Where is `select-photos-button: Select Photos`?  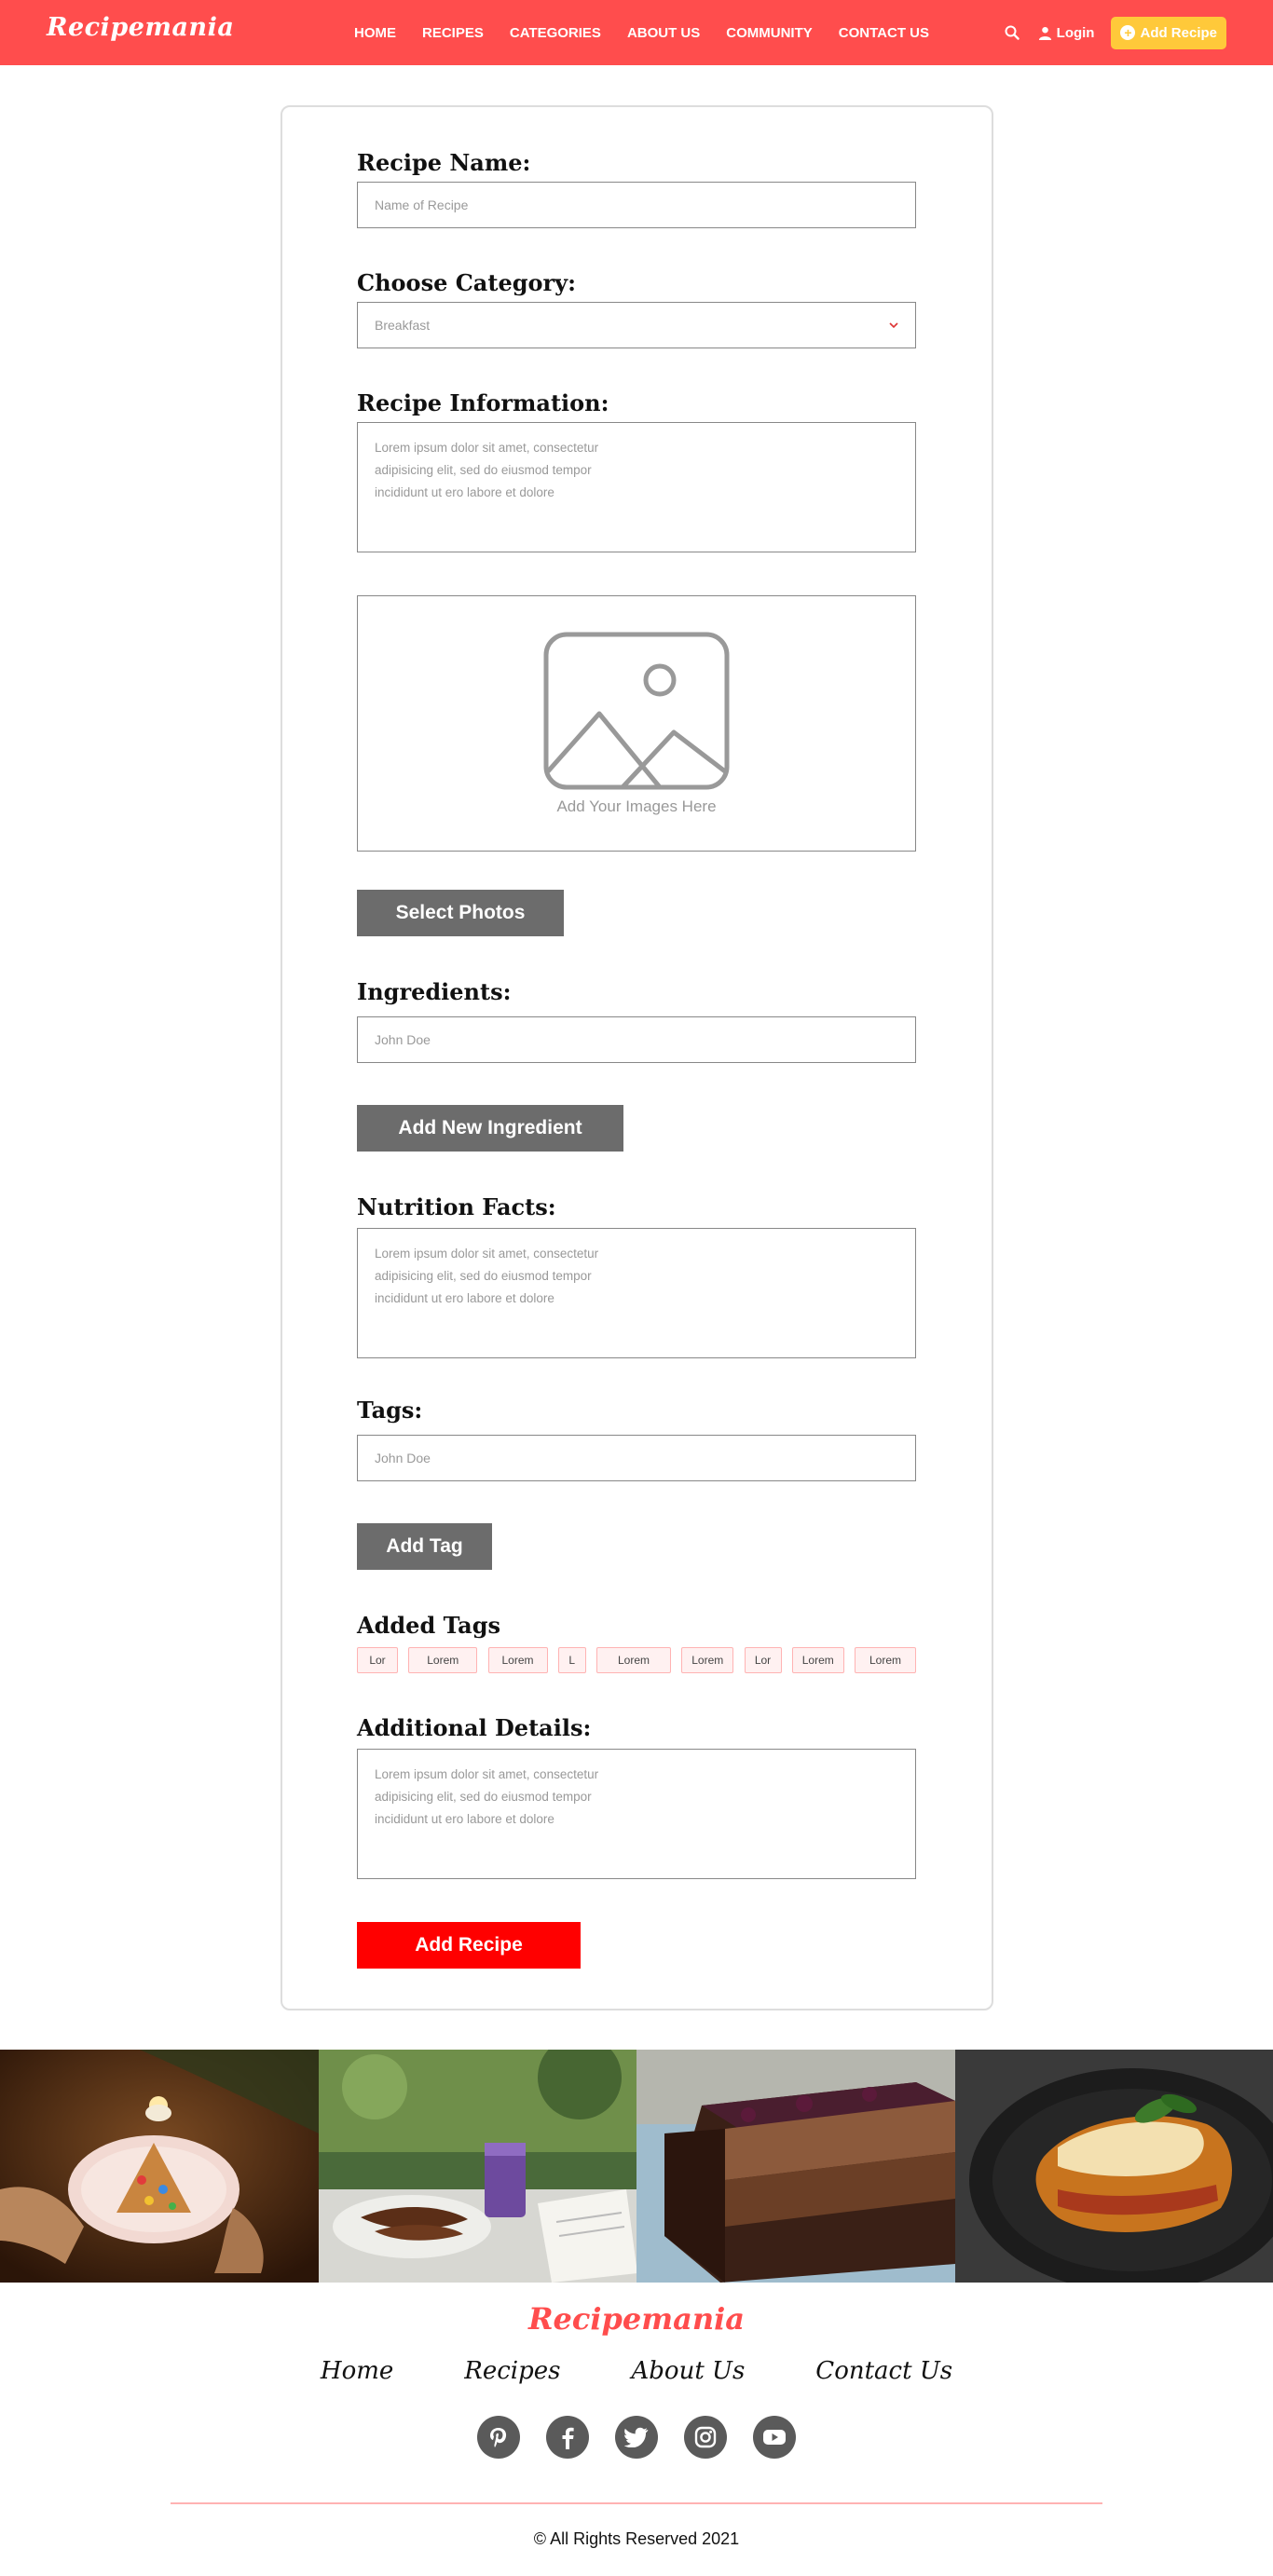 select-photos-button: Select Photos is located at coordinates (460, 913).